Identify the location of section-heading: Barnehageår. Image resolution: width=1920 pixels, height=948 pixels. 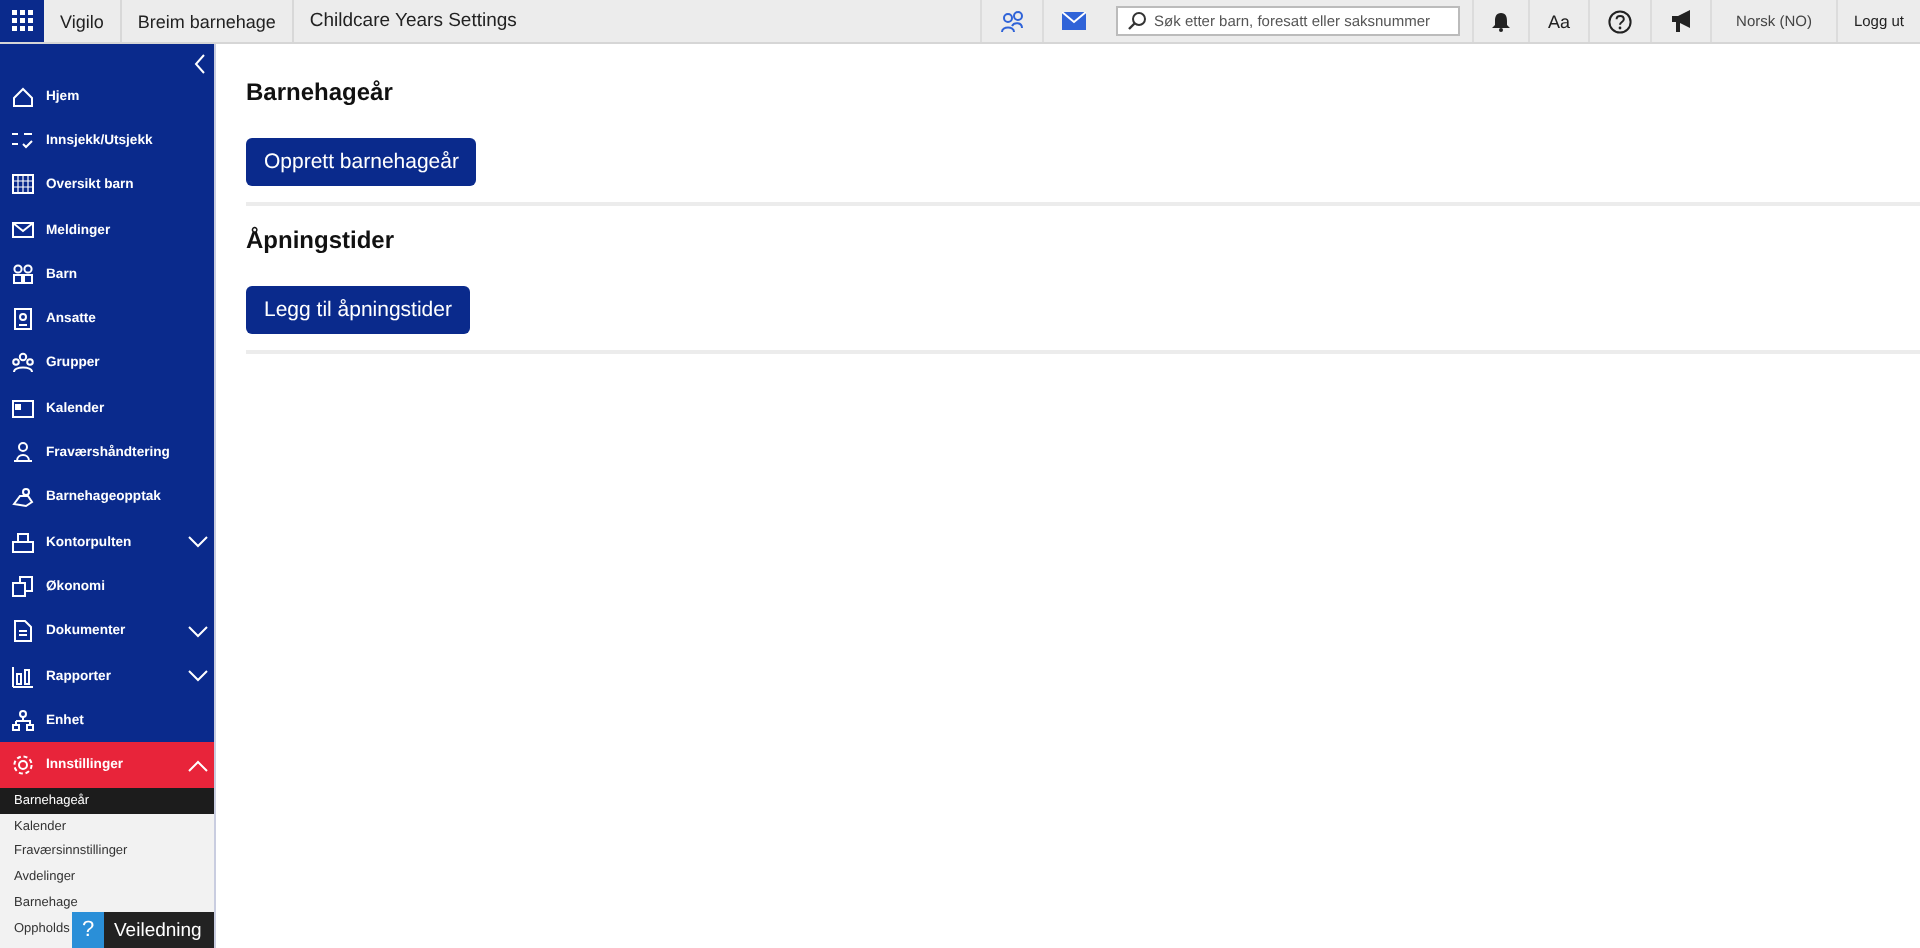
(320, 92).